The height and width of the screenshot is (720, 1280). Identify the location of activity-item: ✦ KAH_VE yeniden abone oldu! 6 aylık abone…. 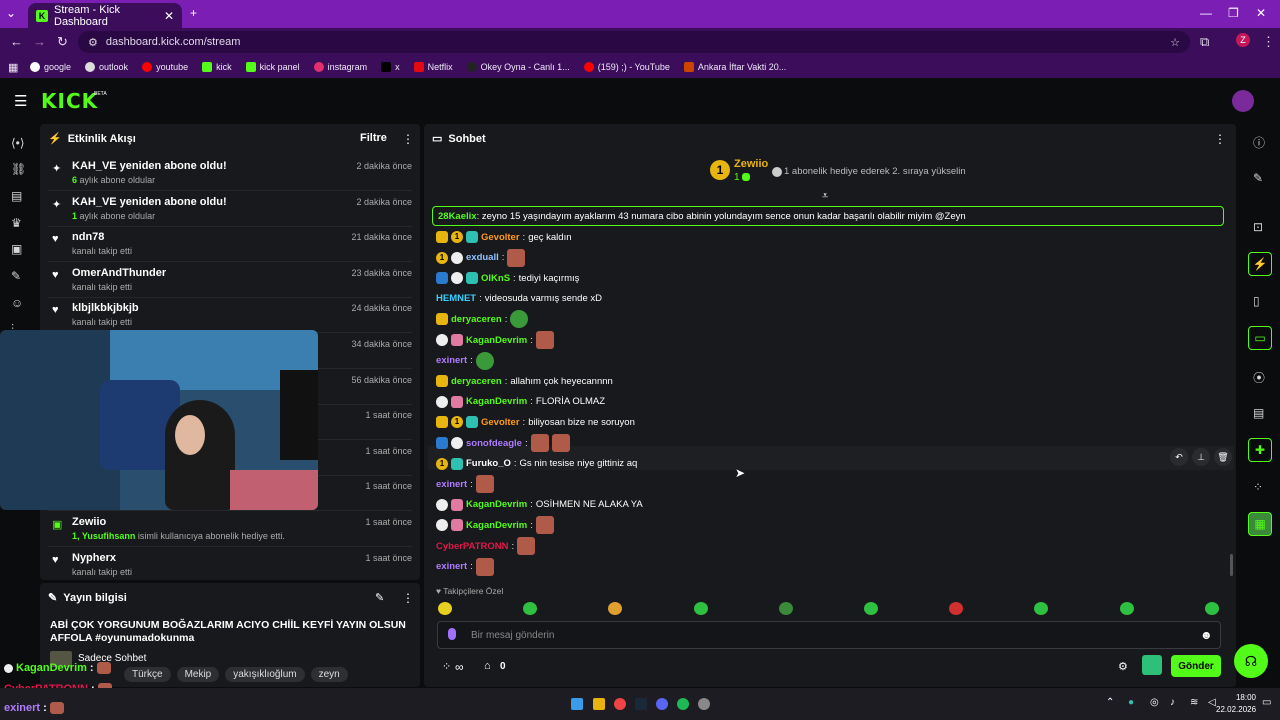
(230, 173).